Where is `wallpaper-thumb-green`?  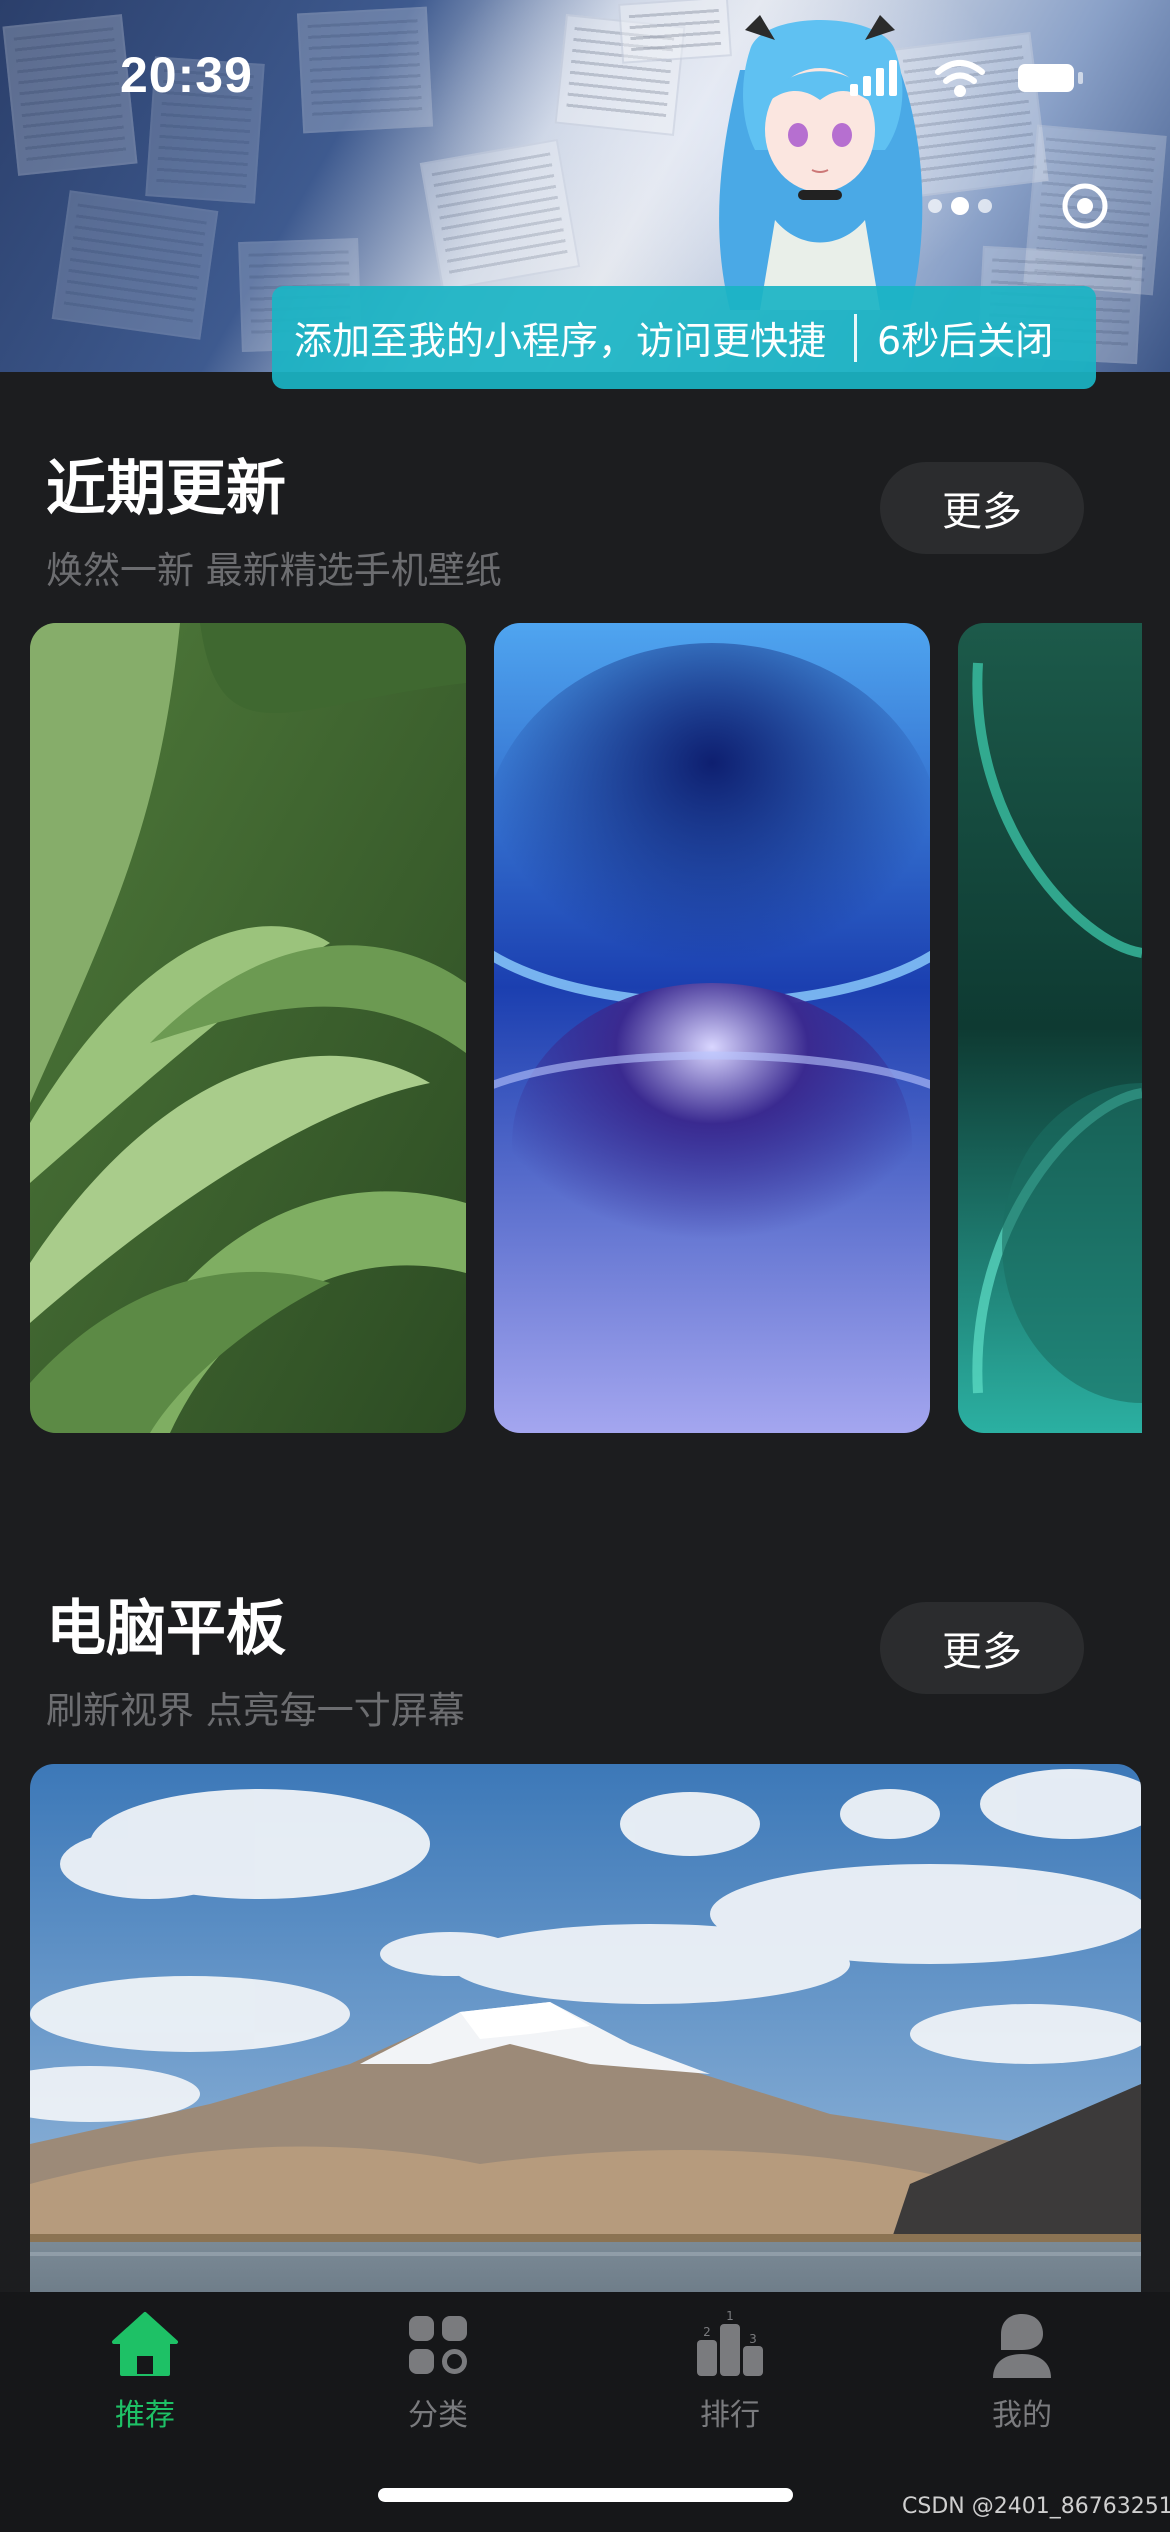
wallpaper-thumb-green is located at coordinates (248, 1028).